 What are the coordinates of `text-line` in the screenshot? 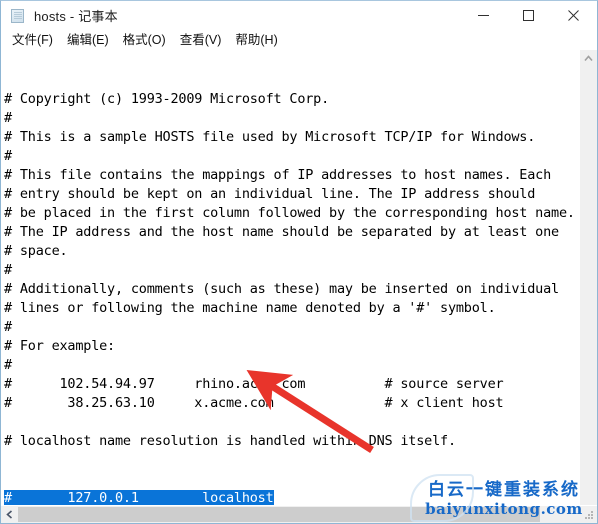 It's located at (291, 422).